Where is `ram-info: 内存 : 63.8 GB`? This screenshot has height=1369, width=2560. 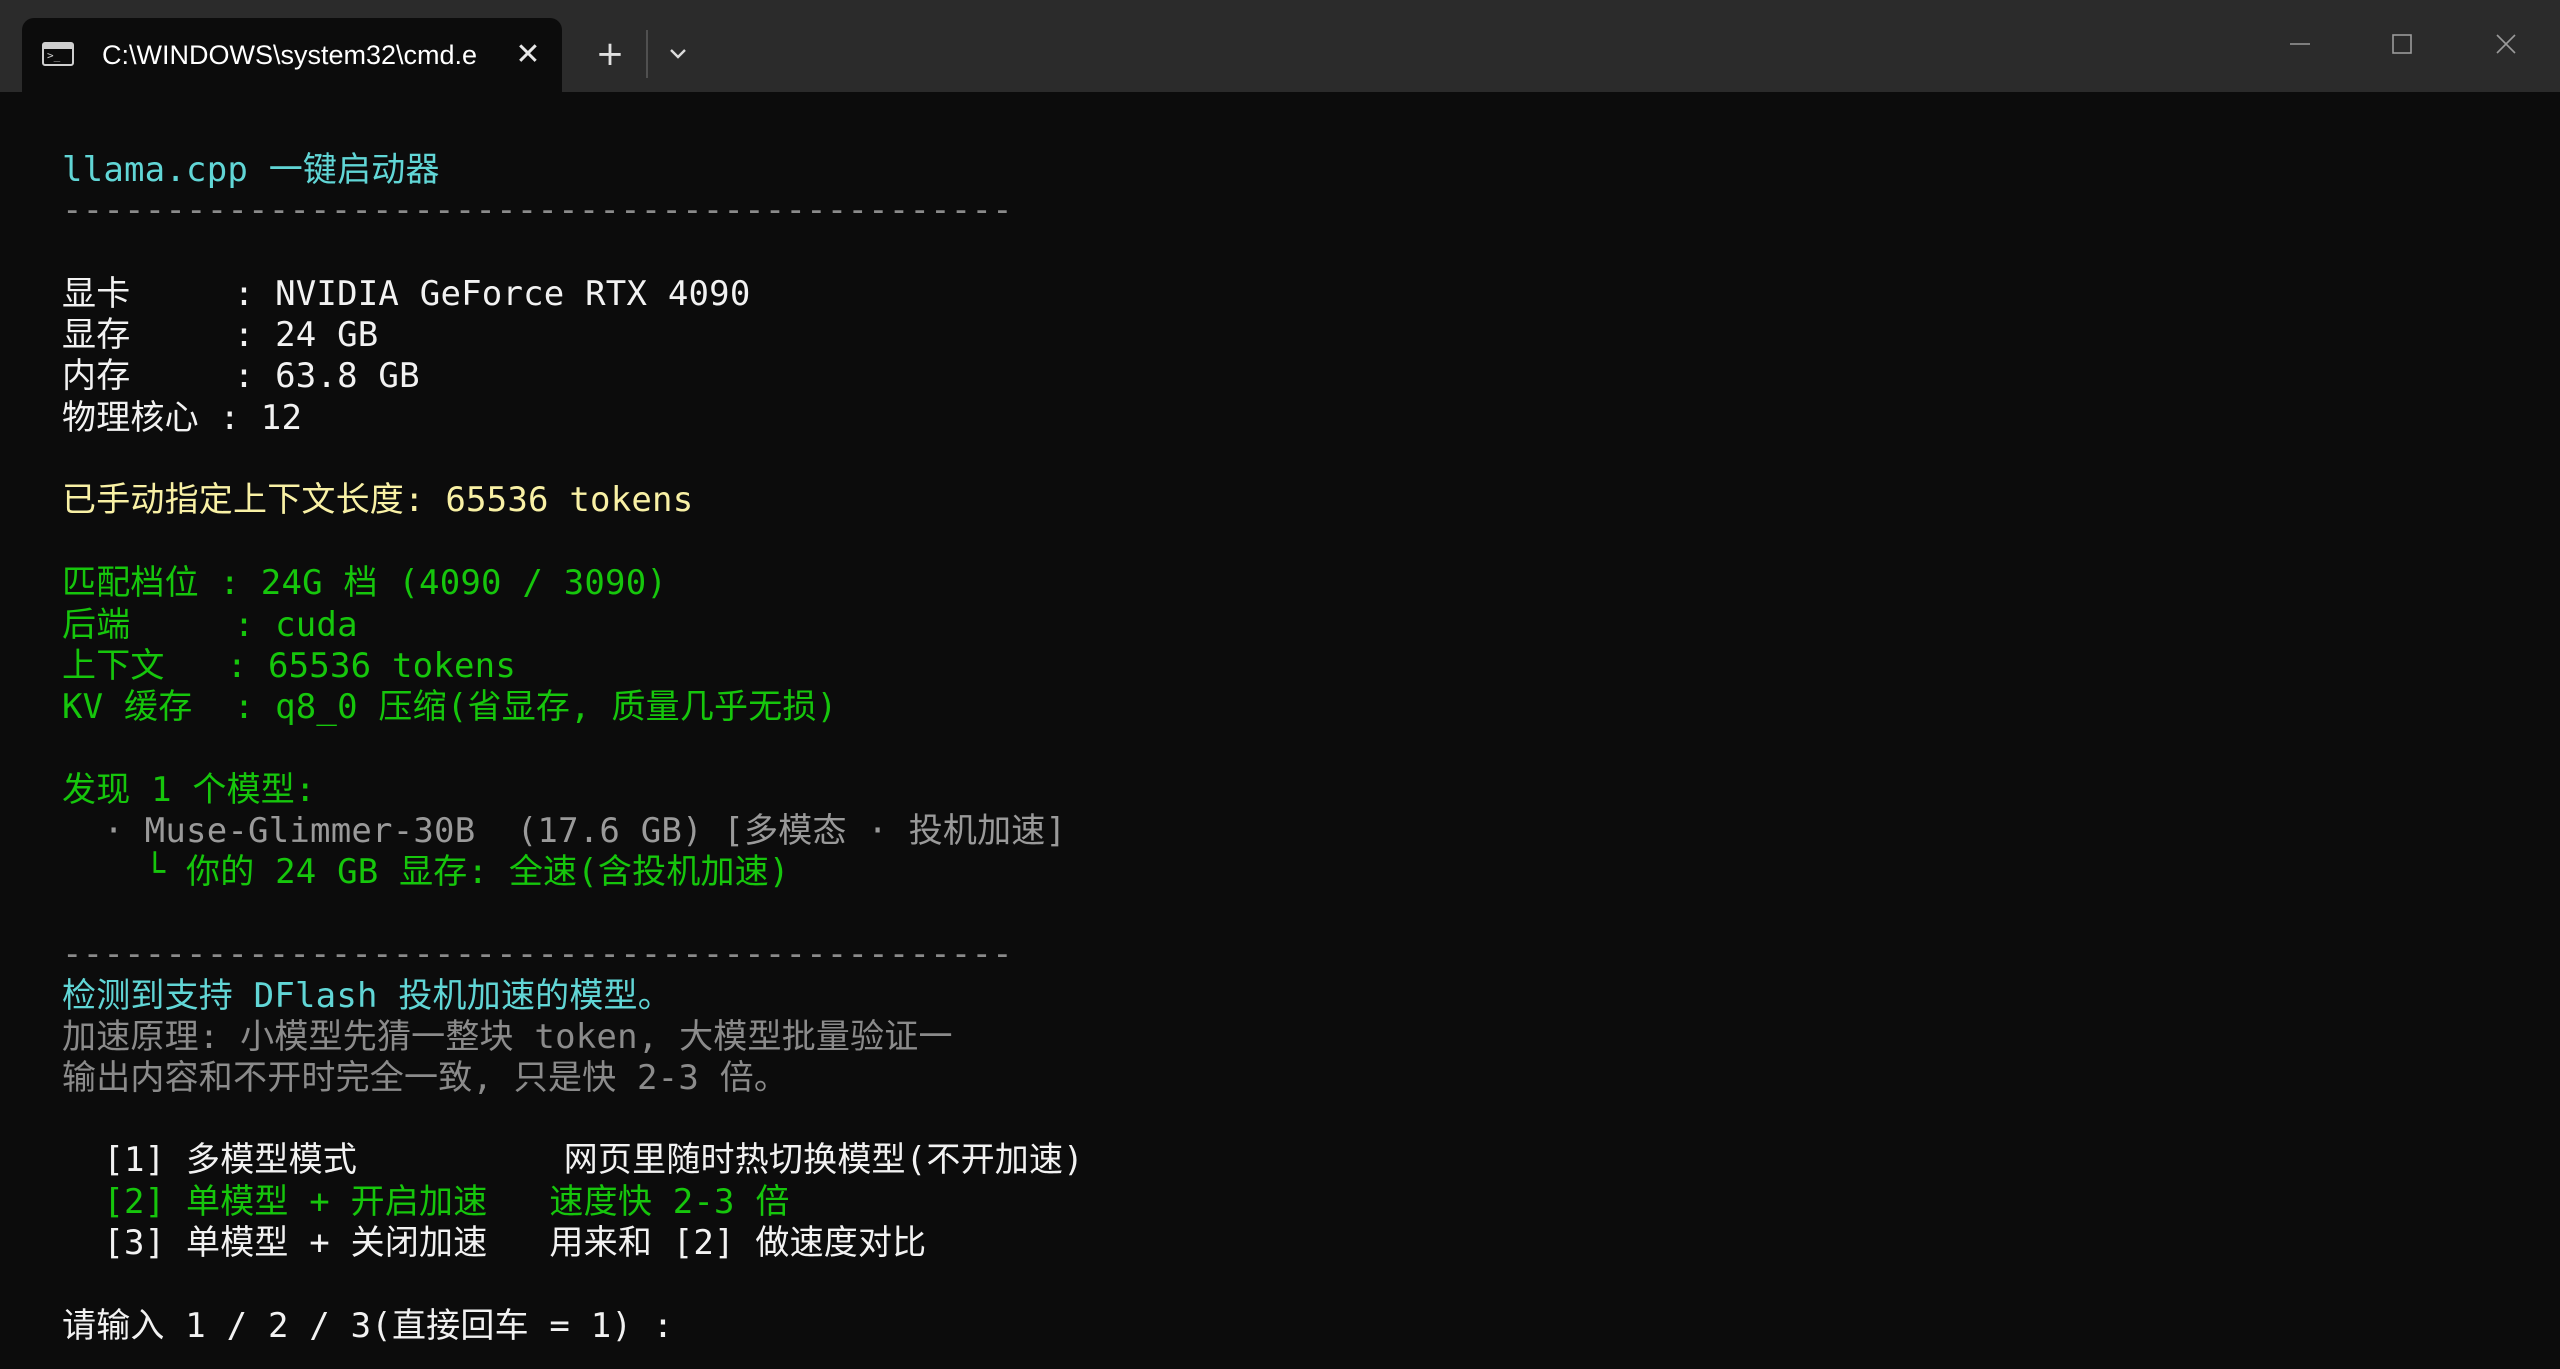
ram-info: 内存 : 63.8 GB is located at coordinates (241, 376).